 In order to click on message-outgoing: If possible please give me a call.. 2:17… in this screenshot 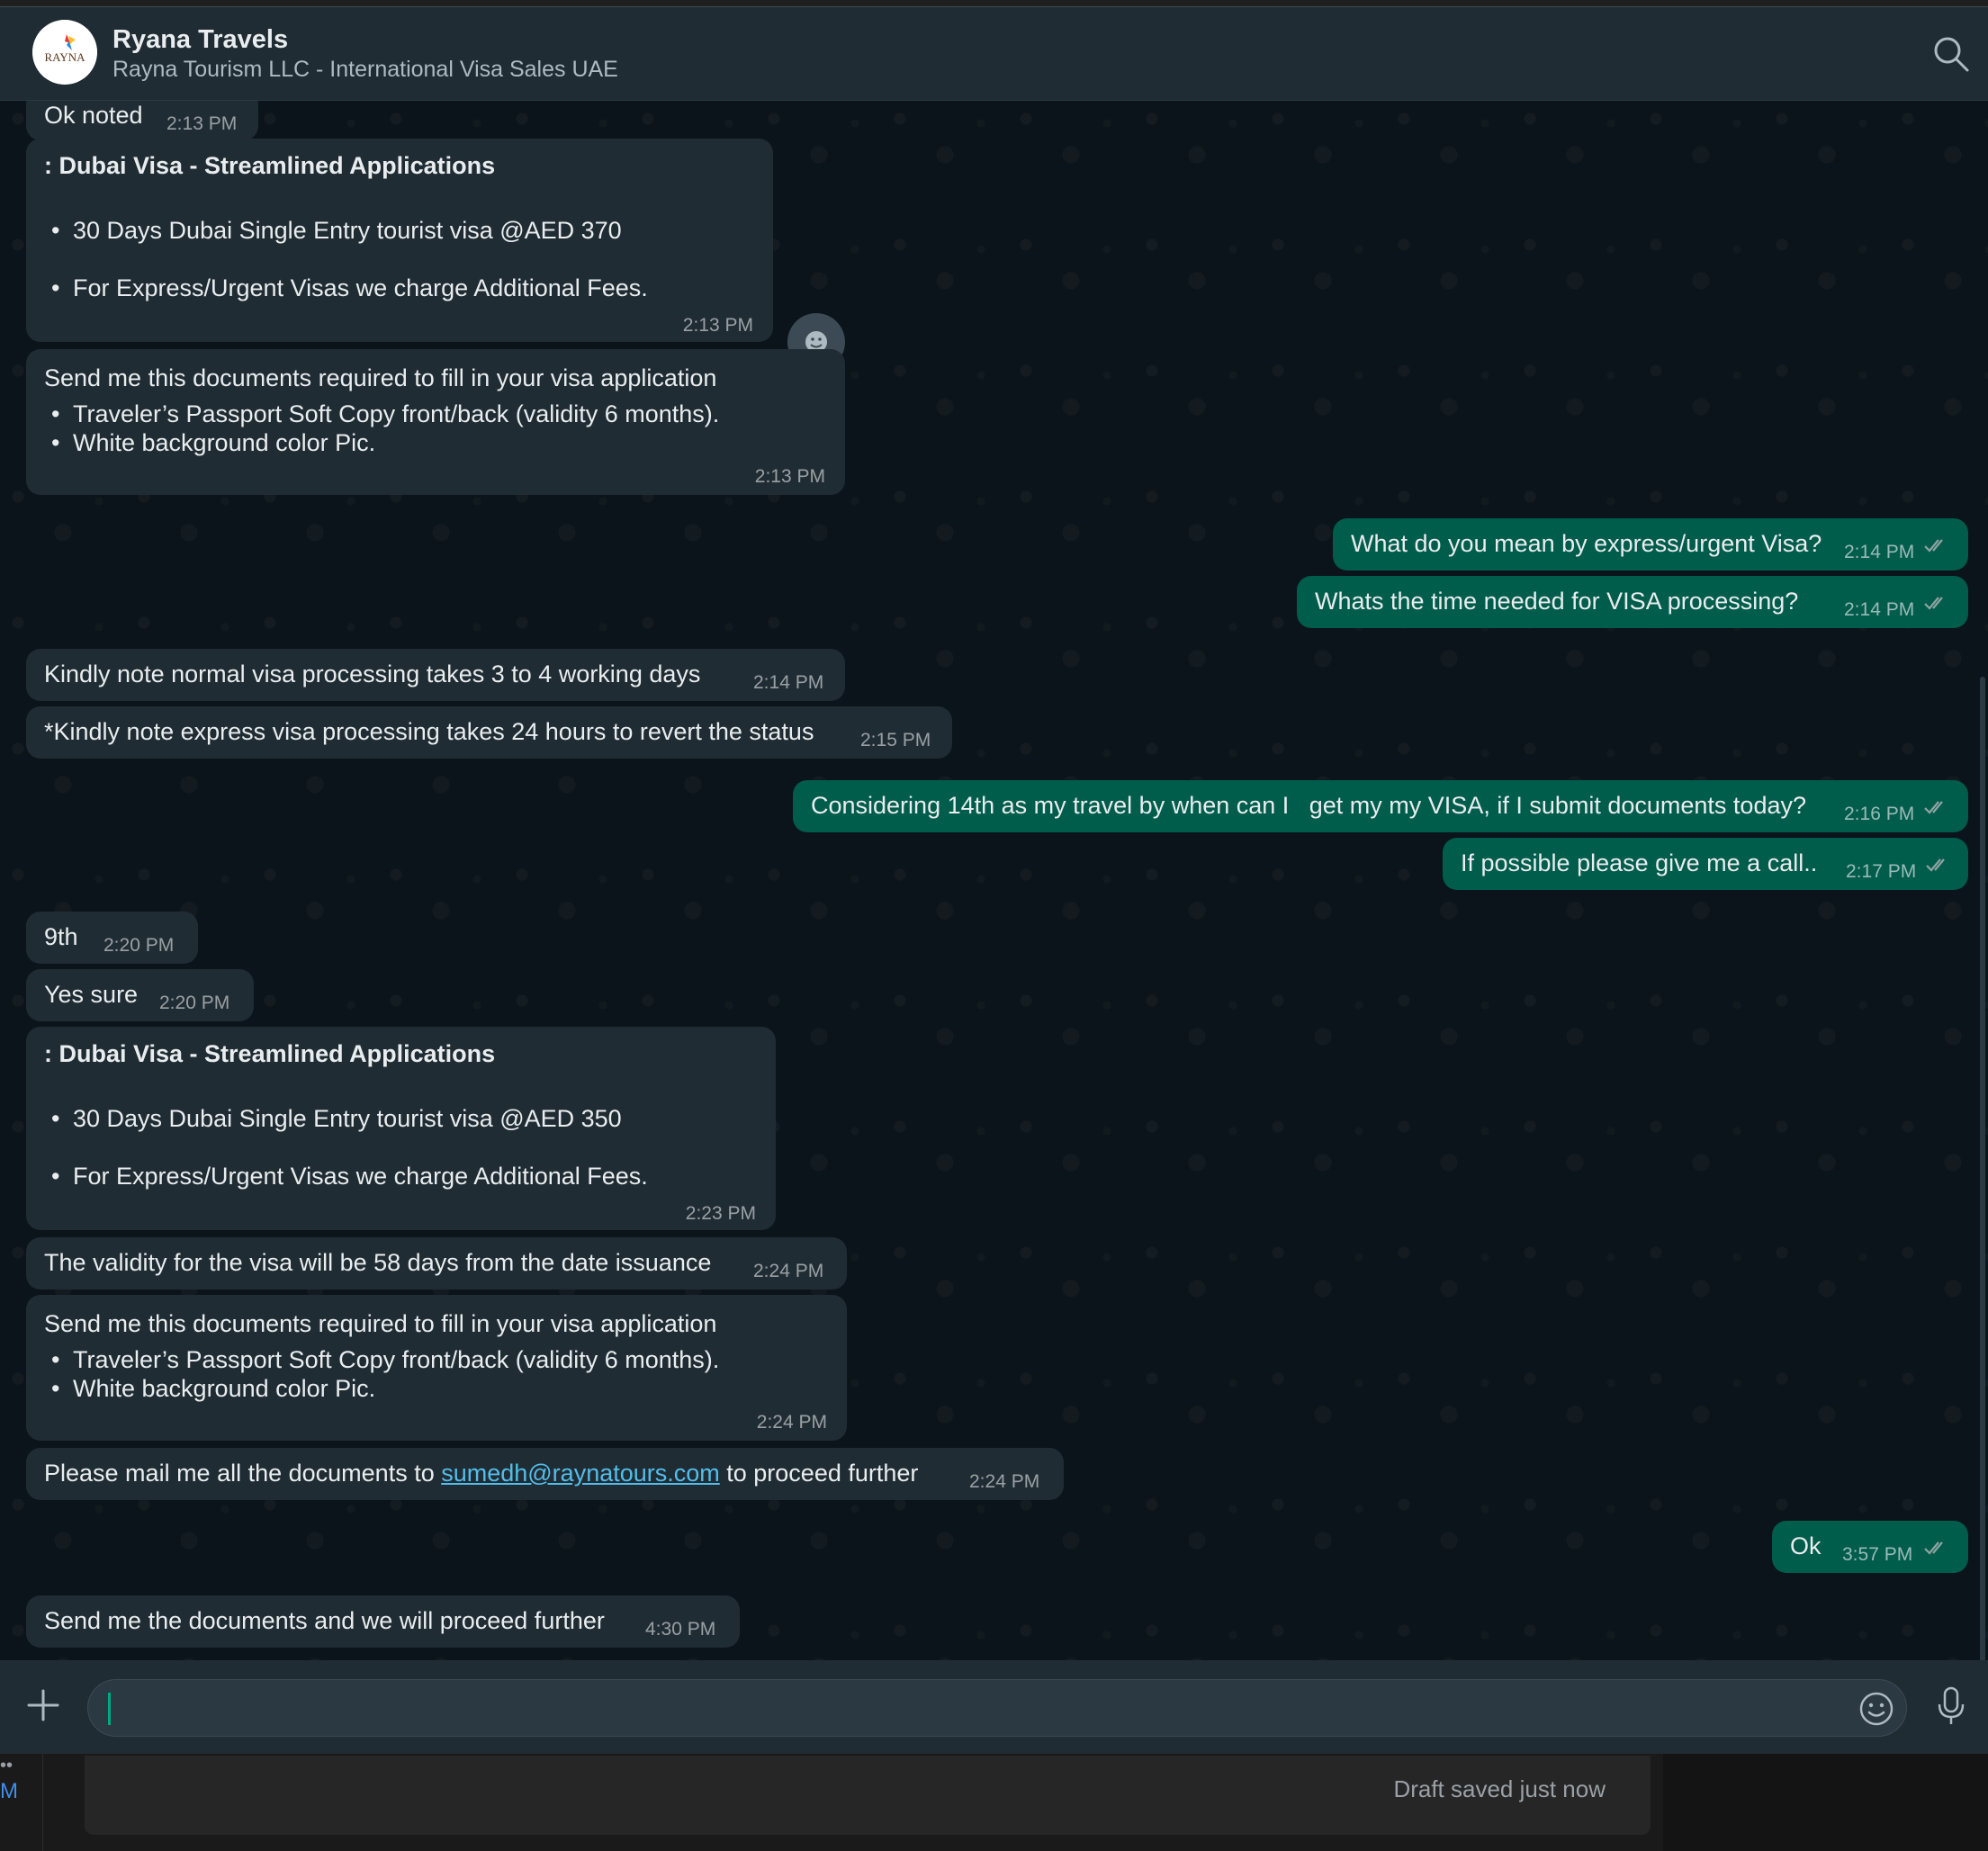, I will do `click(1706, 864)`.